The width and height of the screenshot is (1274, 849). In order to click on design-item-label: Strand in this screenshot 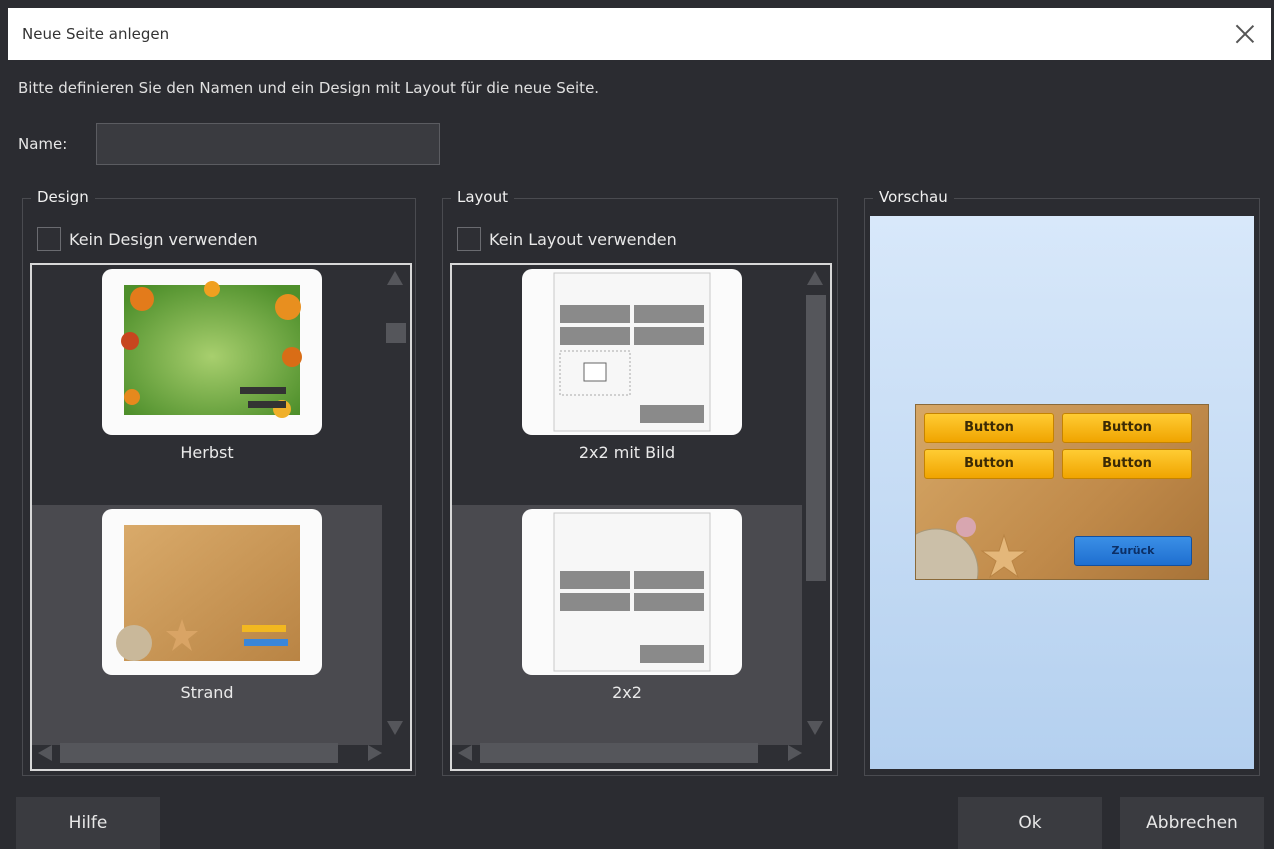, I will do `click(207, 692)`.